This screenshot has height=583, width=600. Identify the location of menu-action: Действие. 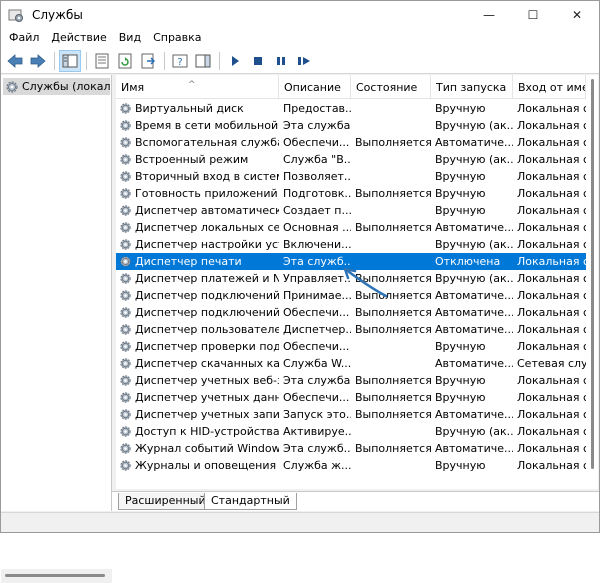
(78, 38).